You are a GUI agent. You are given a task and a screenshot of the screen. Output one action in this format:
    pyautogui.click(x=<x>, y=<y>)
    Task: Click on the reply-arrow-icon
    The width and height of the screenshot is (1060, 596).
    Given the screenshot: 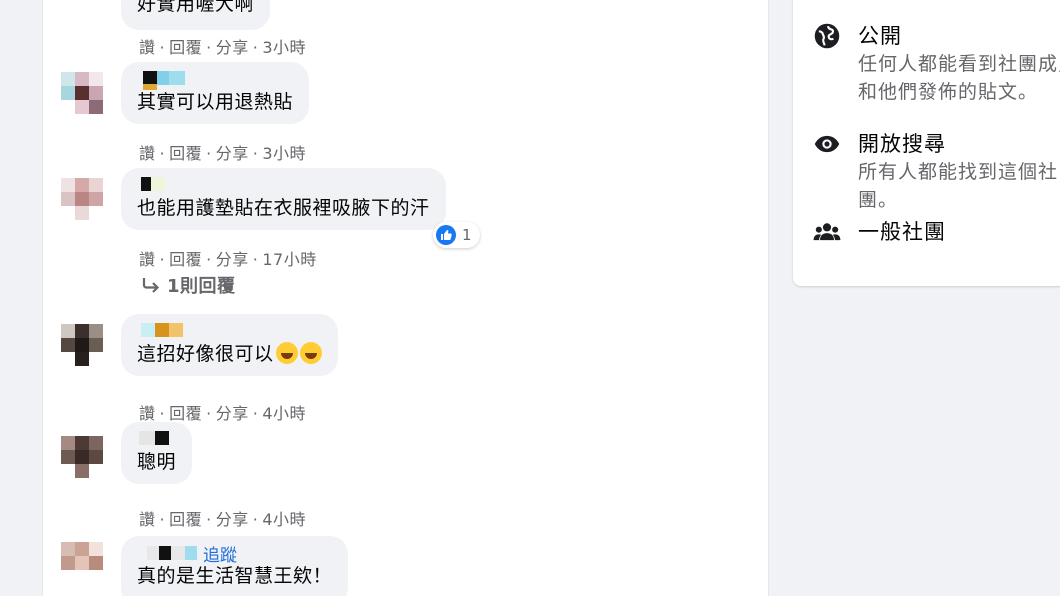 What is the action you would take?
    pyautogui.click(x=151, y=285)
    